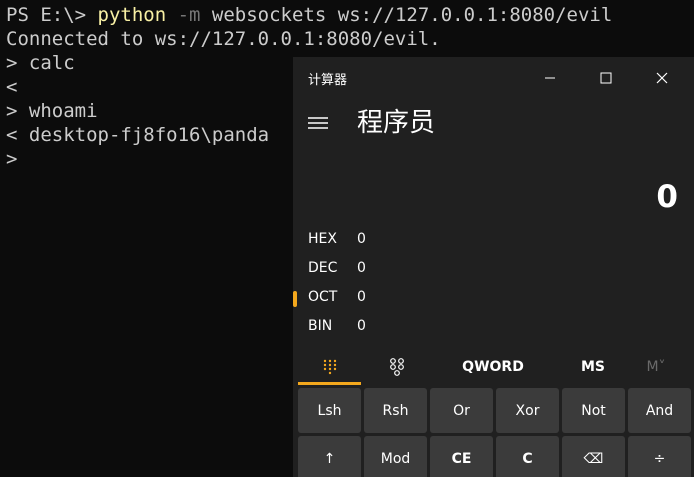  What do you see at coordinates (659, 456) in the screenshot?
I see `divide-key: ÷` at bounding box center [659, 456].